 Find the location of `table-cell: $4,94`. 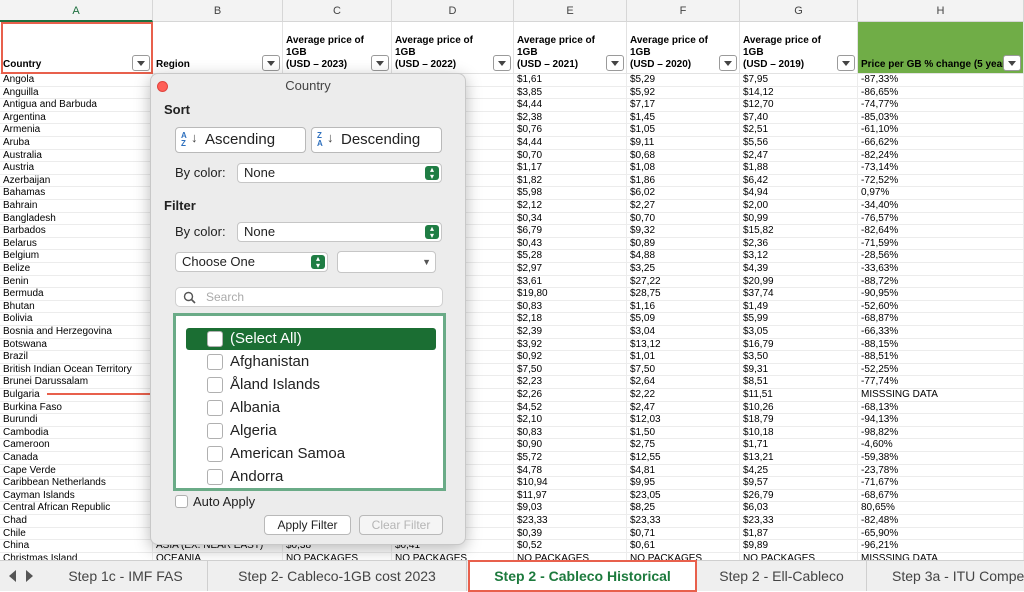

table-cell: $4,94 is located at coordinates (799, 193).